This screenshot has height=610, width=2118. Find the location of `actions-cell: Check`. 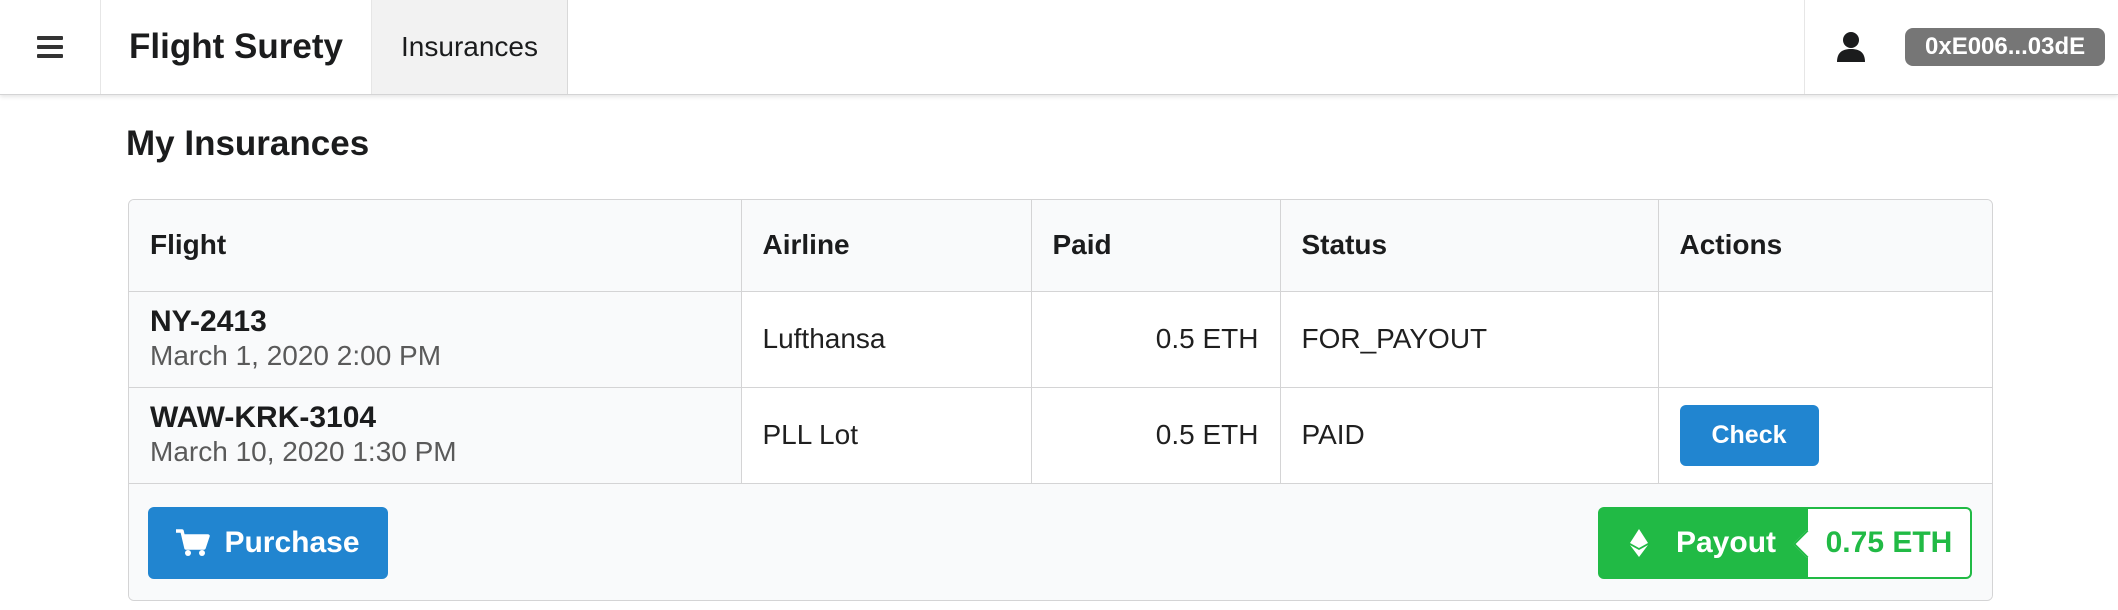

actions-cell: Check is located at coordinates (1824, 435).